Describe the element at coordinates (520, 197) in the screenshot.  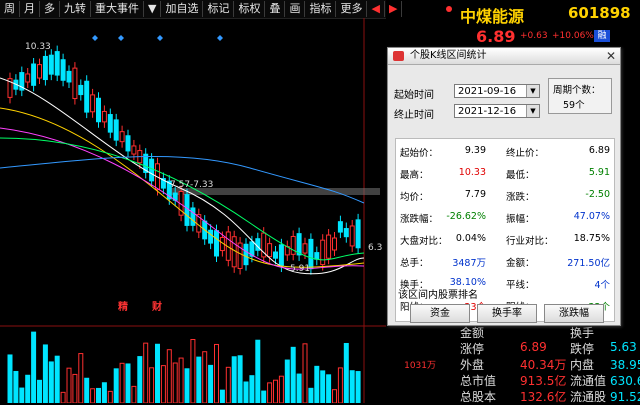
I see `stat-label: 涨跌：` at that location.